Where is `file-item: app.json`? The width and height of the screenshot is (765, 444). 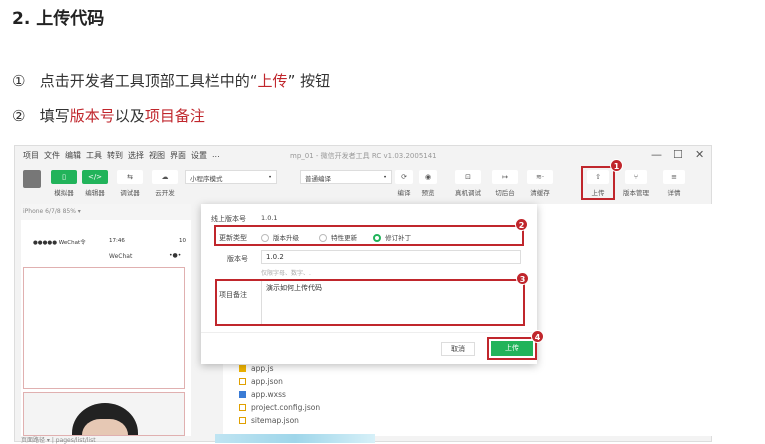
file-item: app.json is located at coordinates (279, 381).